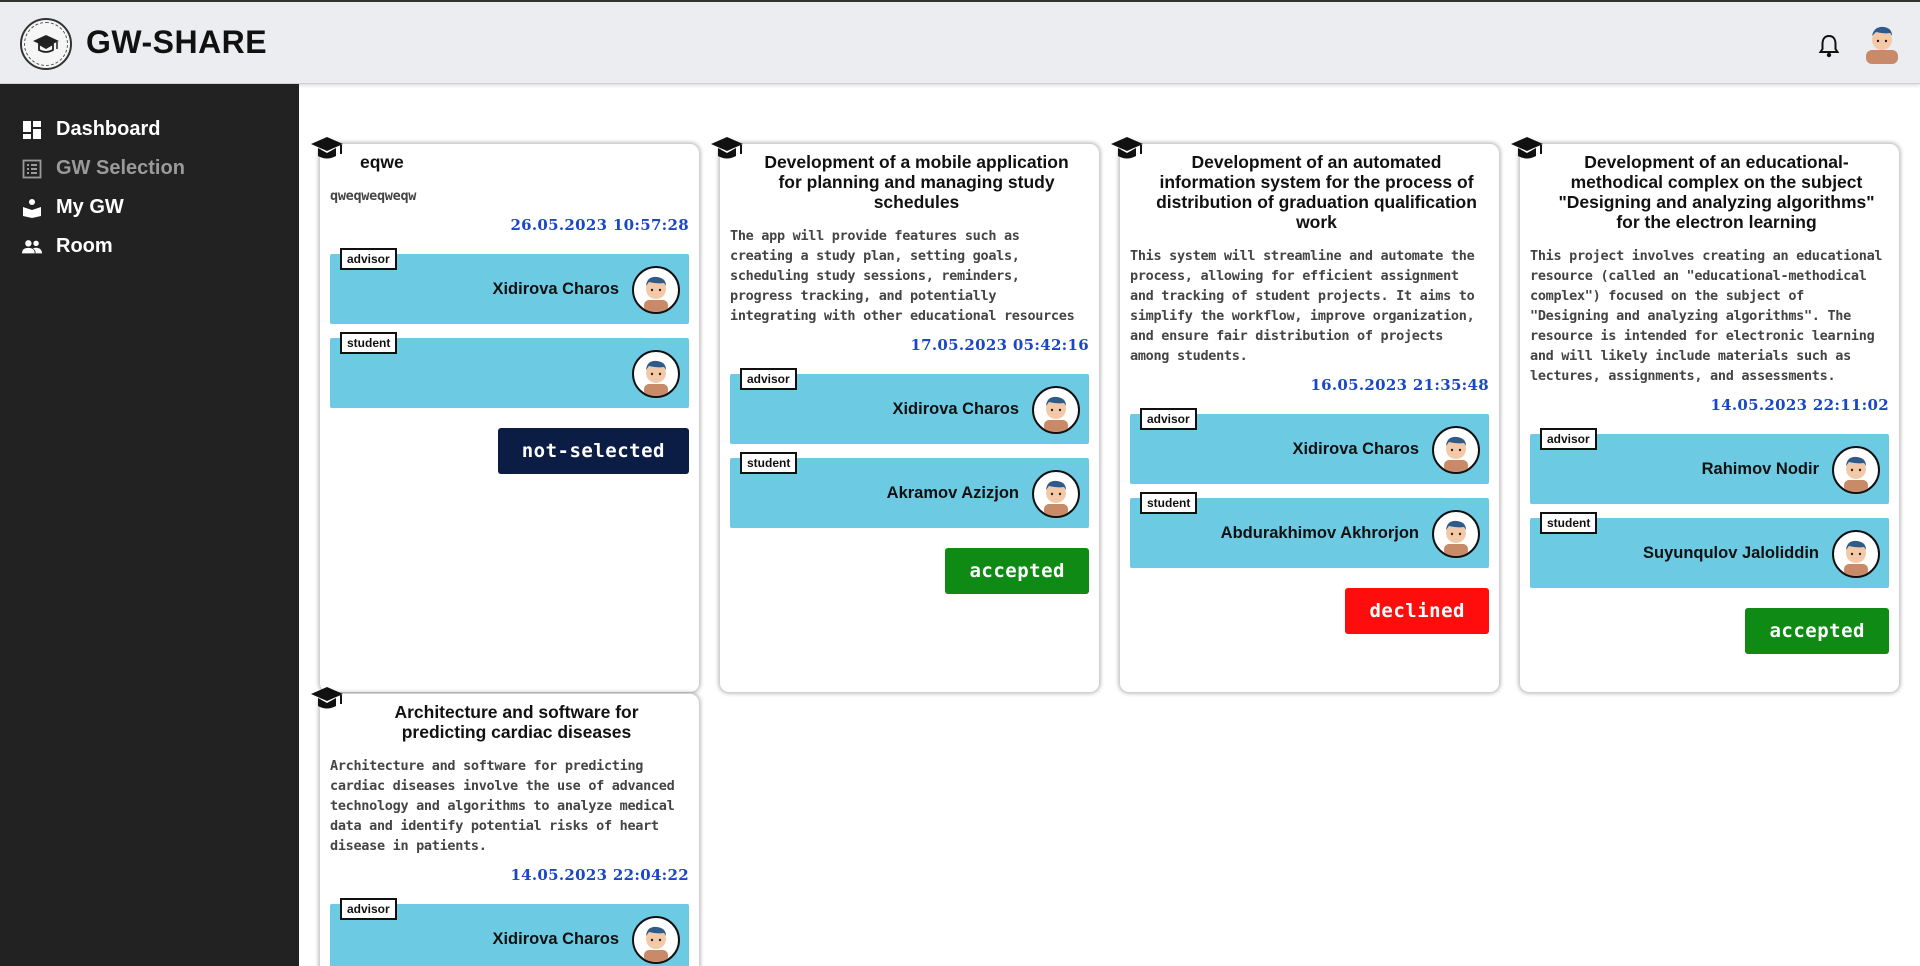  What do you see at coordinates (1417, 611) in the screenshot?
I see `status-badge: declined` at bounding box center [1417, 611].